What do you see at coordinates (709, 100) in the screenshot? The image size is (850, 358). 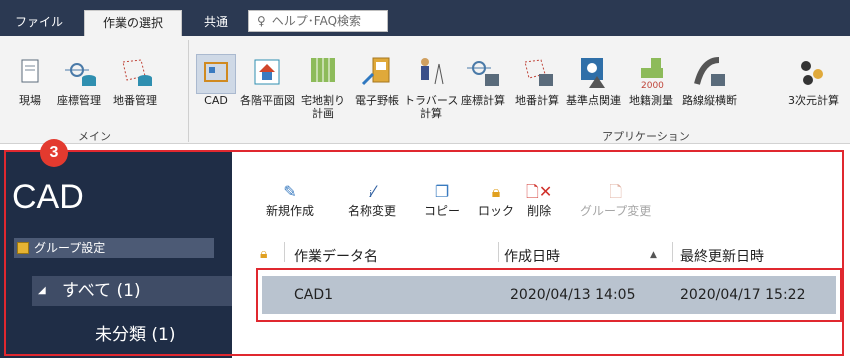 I see `route-label: 路線縦横断` at bounding box center [709, 100].